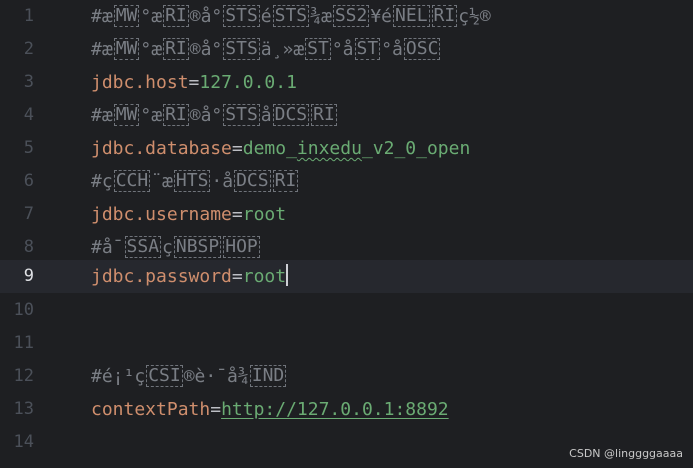  I want to click on code-line: 11, so click(346, 343).